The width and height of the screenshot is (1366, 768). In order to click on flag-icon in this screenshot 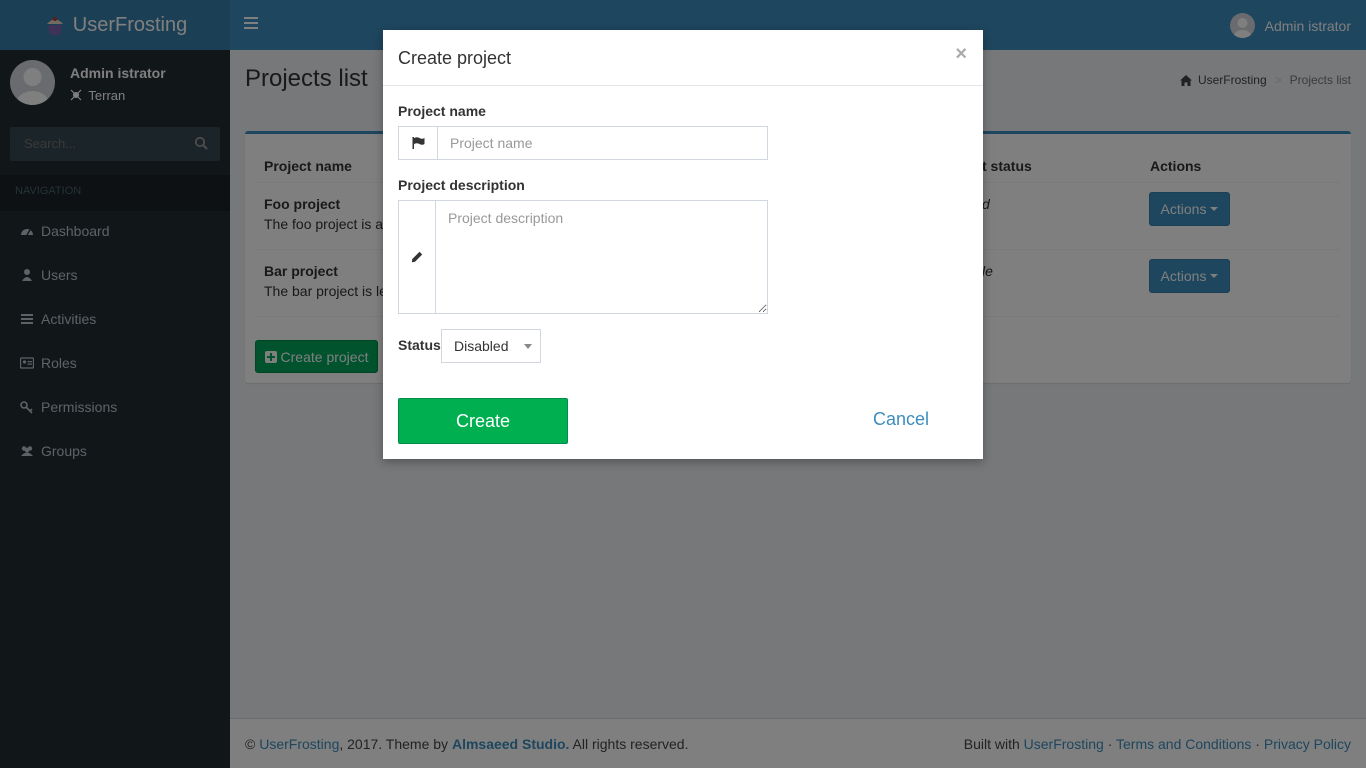, I will do `click(418, 143)`.